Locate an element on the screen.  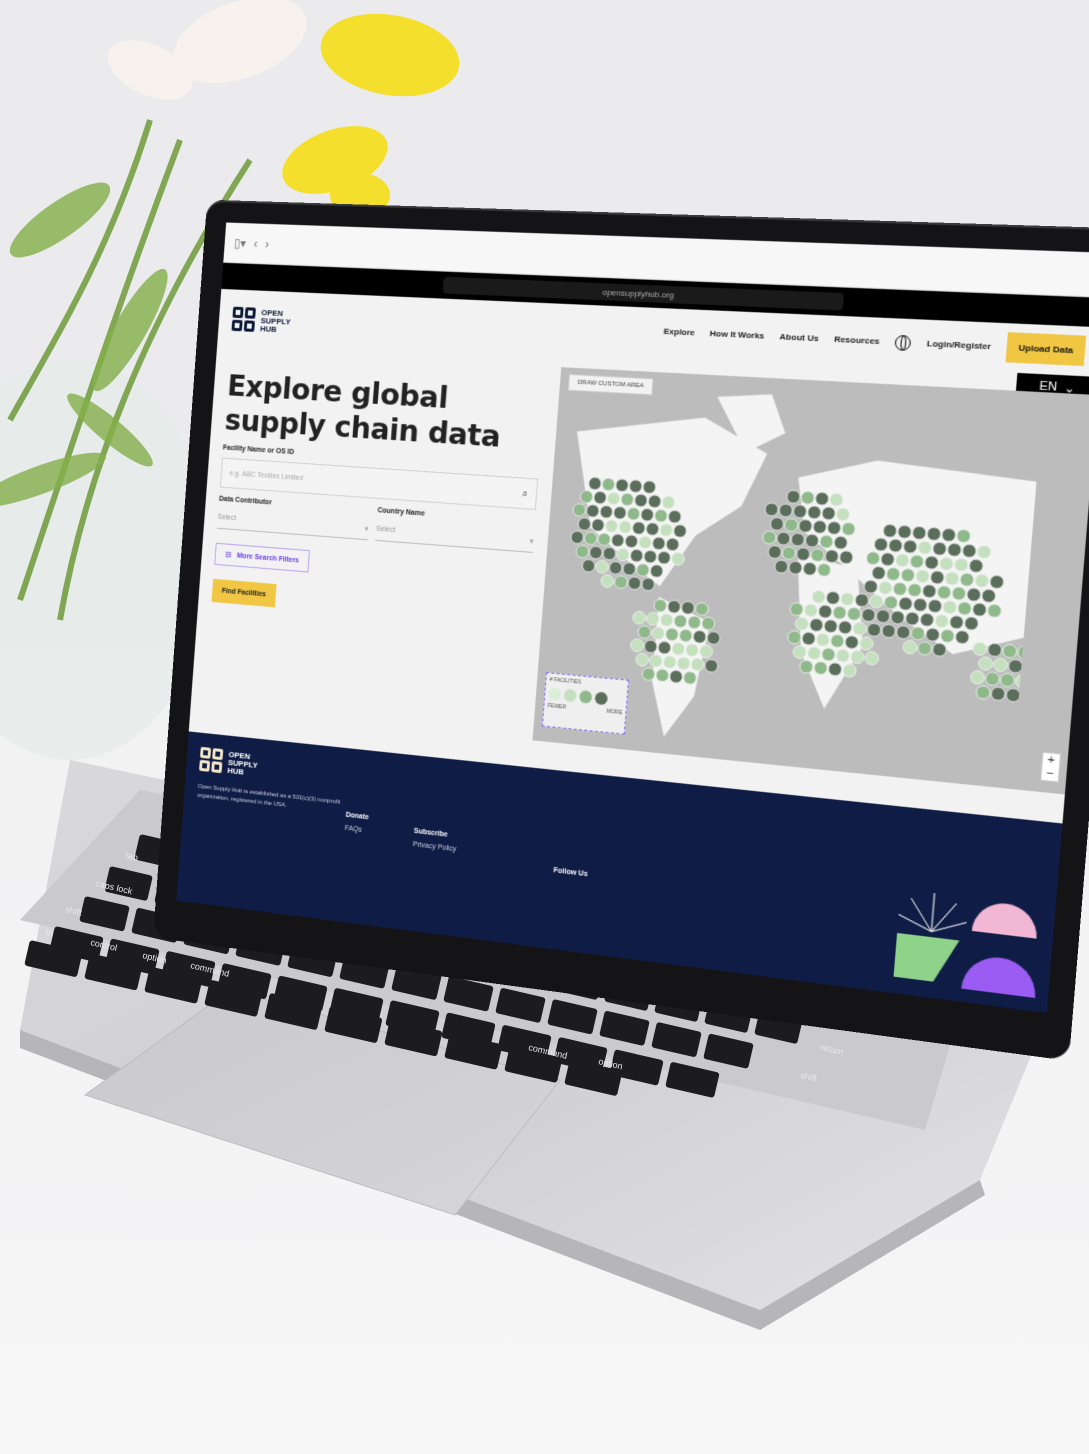
nav-login: Login/Register is located at coordinates (959, 345).